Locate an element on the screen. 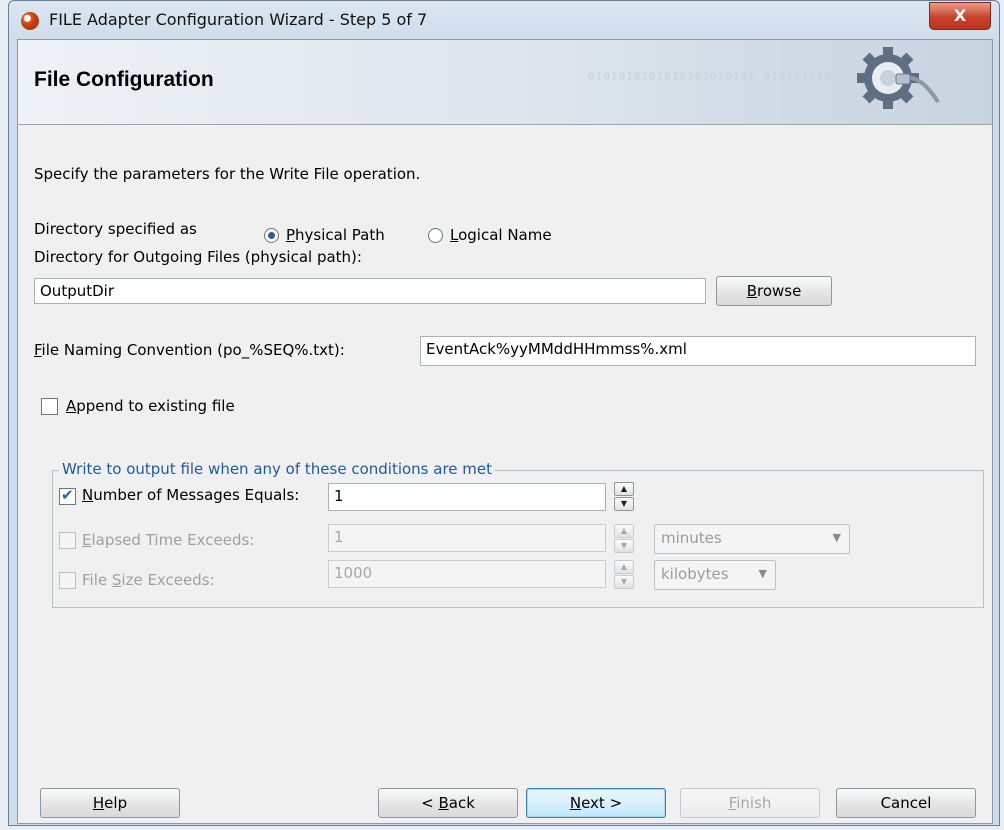  finish-button: Finish is located at coordinates (750, 803).